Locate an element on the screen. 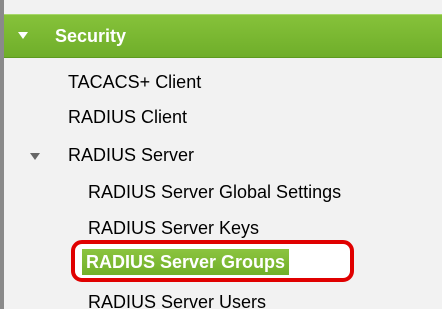 The width and height of the screenshot is (442, 309). nav-item-radius-client: RADIUS Client is located at coordinates (127, 117).